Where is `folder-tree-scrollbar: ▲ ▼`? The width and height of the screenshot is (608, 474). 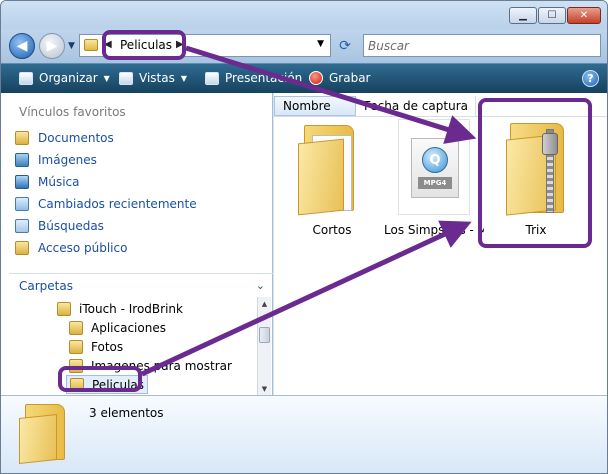
folder-tree-scrollbar: ▲ ▼ is located at coordinates (264, 346).